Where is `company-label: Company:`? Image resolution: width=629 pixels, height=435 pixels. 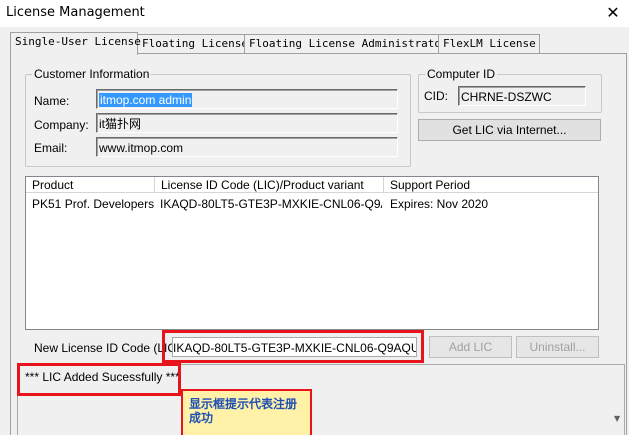 company-label: Company: is located at coordinates (61, 125).